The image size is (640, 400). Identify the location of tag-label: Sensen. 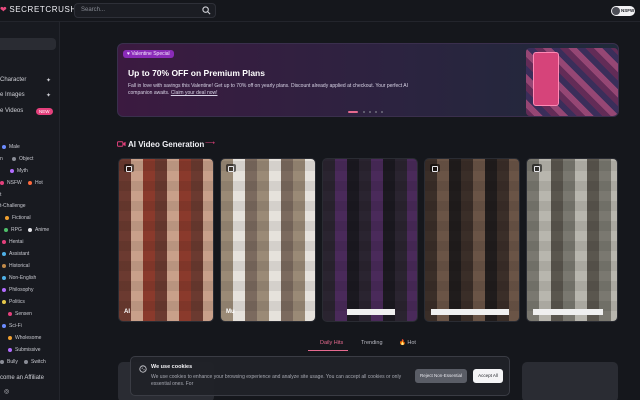
(23, 314).